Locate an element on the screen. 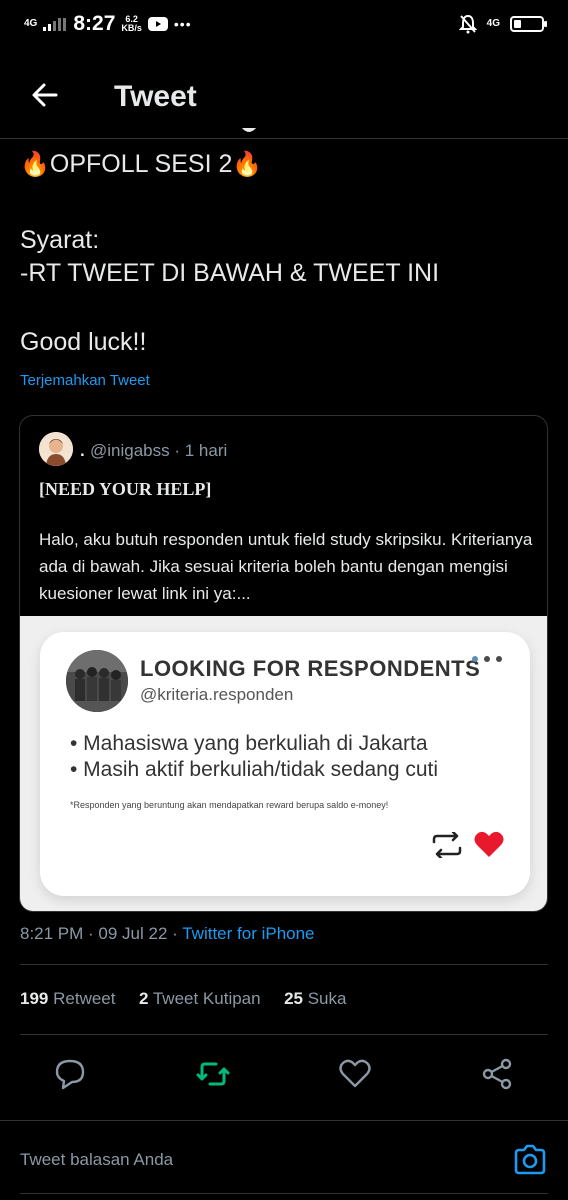 This screenshot has width=568, height=1200. status-right: 4G is located at coordinates (502, 24).